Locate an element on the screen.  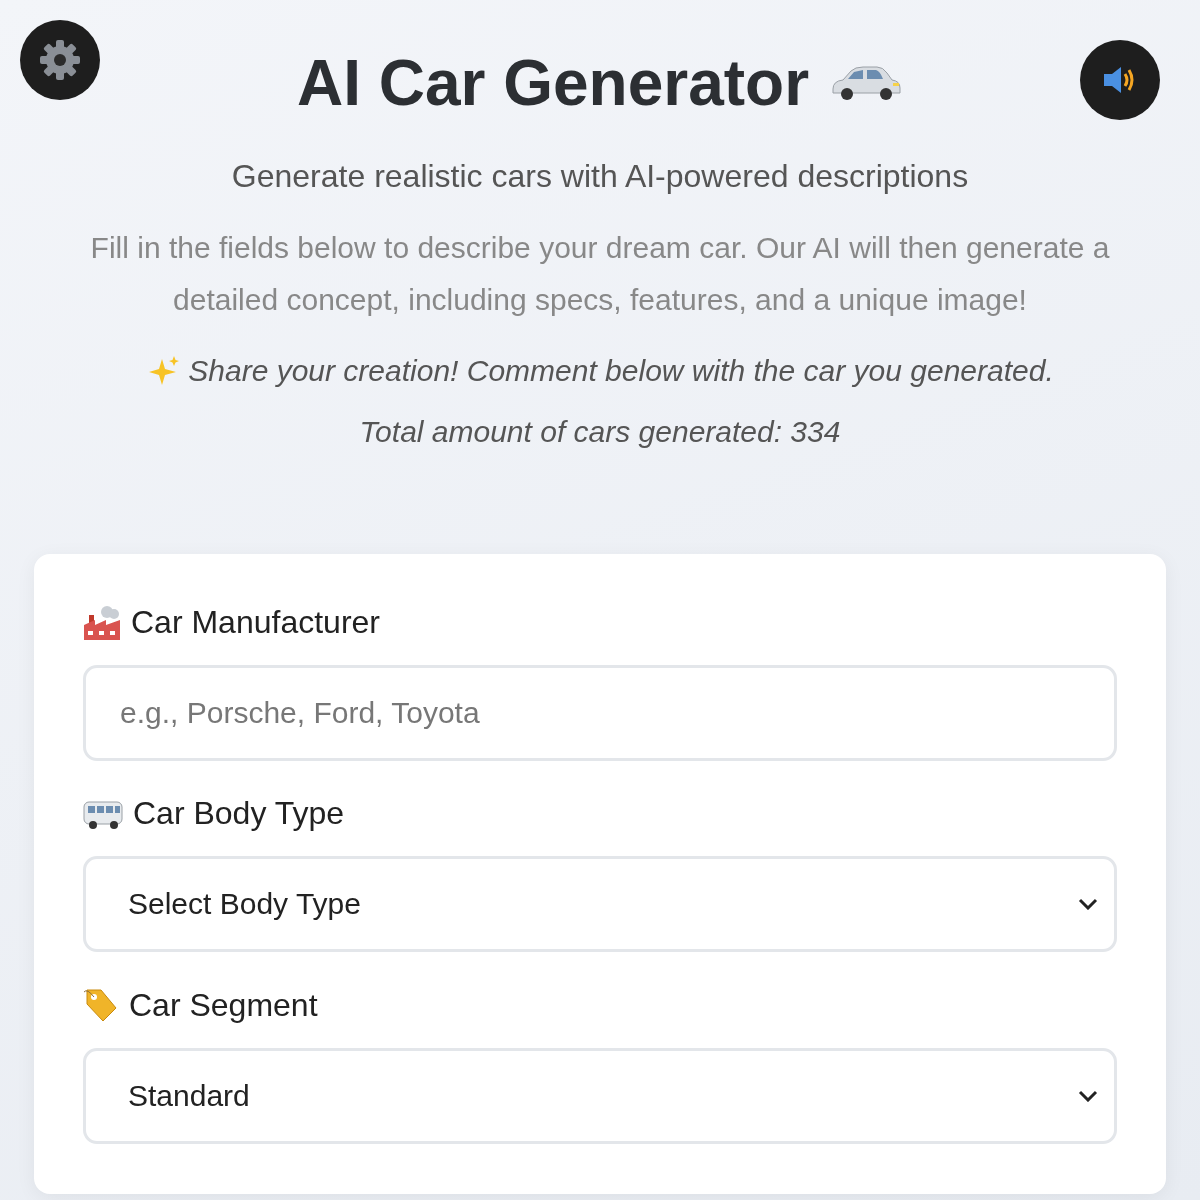
dropdown: Standard is located at coordinates (600, 1096).